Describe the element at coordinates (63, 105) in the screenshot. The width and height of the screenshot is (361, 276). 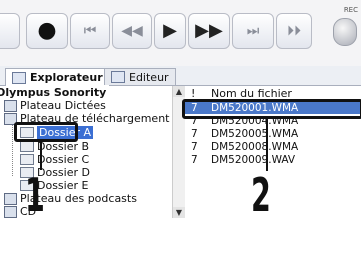
I see `tree-item-label: Plateau Dictées` at that location.